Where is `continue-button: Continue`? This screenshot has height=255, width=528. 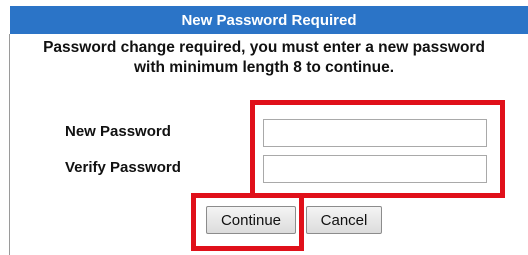 continue-button: Continue is located at coordinates (251, 220).